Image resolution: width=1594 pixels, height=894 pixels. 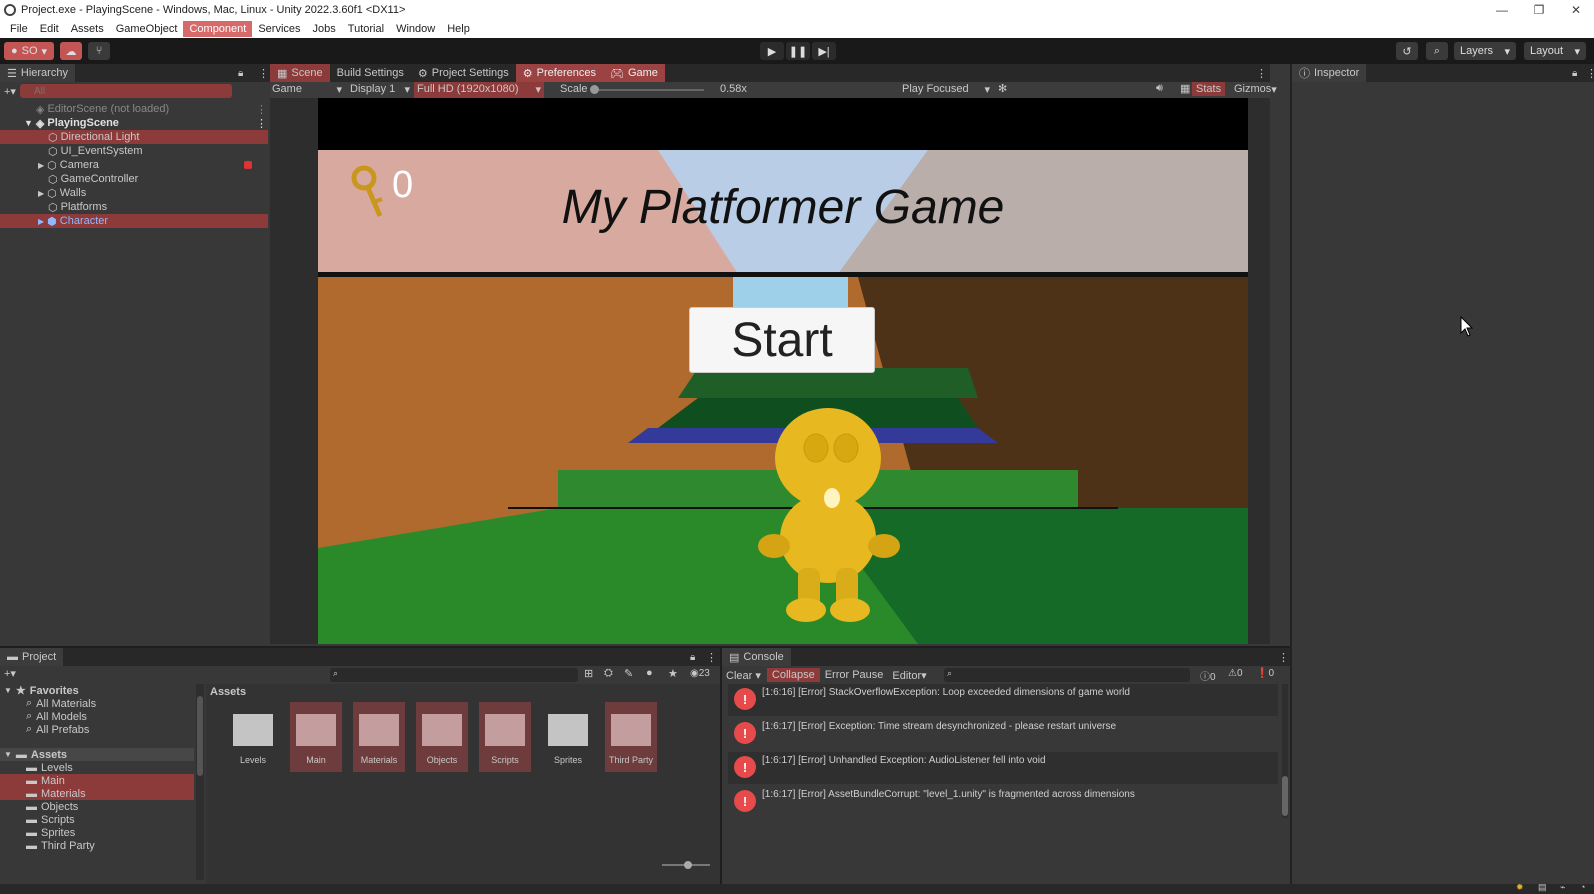 What do you see at coordinates (97, 806) in the screenshot?
I see `tree-folder-objects: ▬ Objects` at bounding box center [97, 806].